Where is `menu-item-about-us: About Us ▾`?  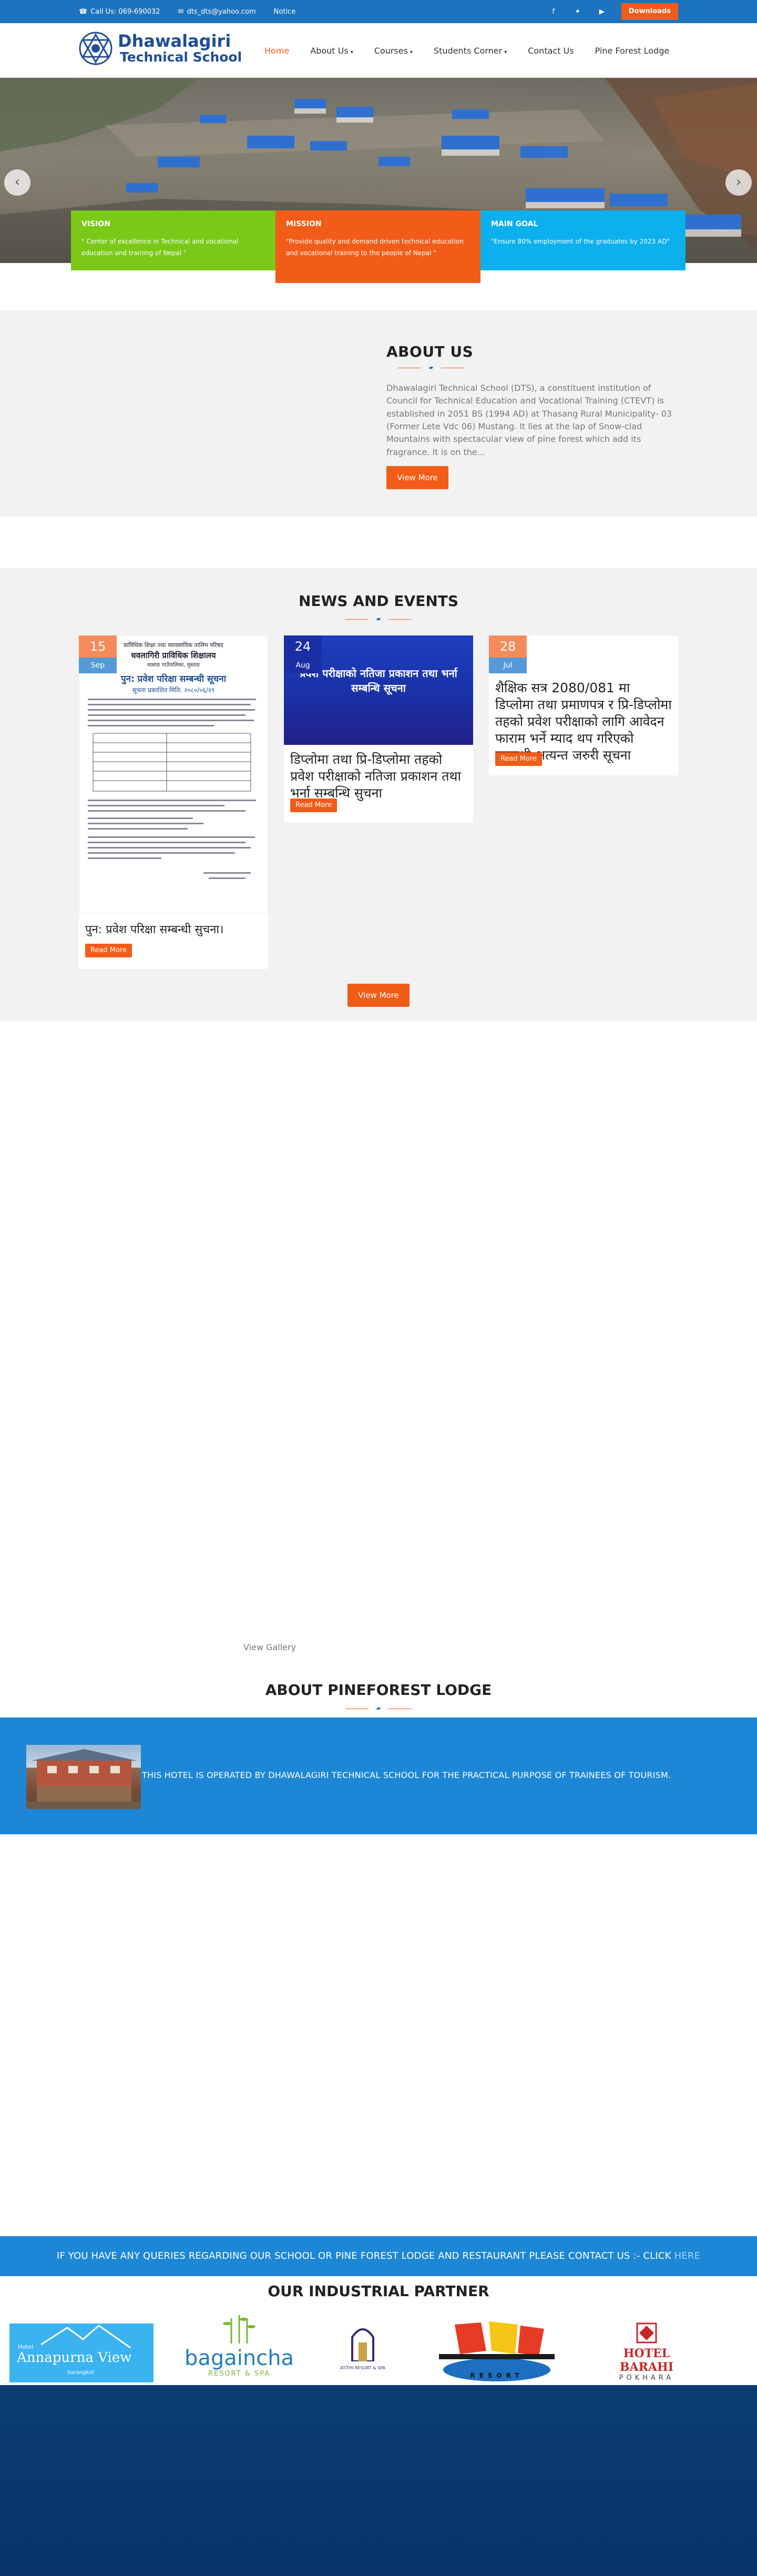
menu-item-about-us: About Us ▾ is located at coordinates (331, 51).